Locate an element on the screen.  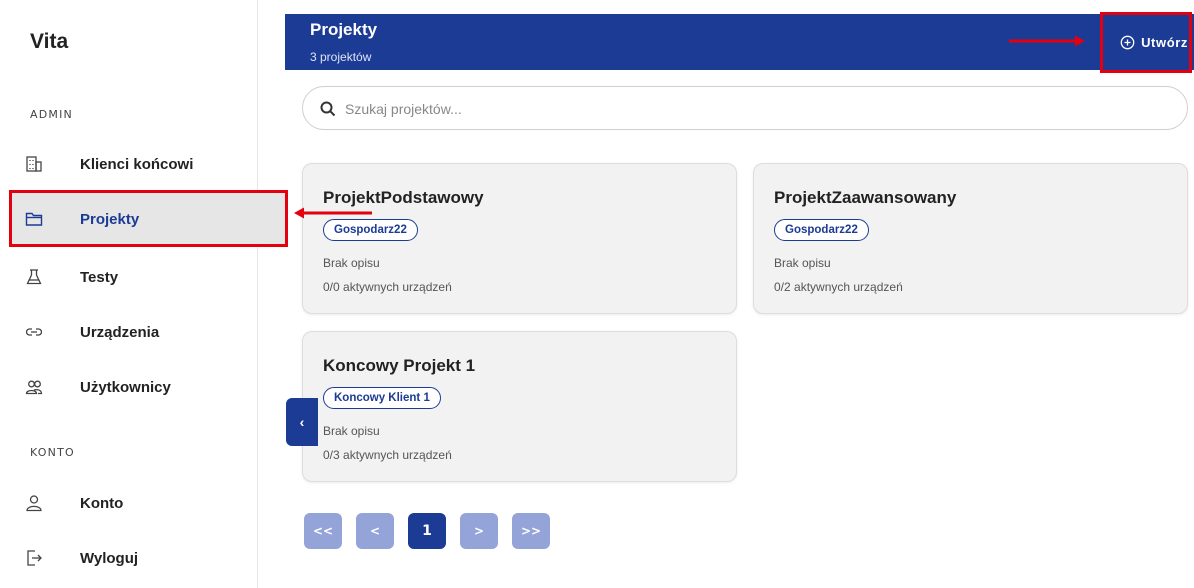
users-icon is located at coordinates (34, 387).